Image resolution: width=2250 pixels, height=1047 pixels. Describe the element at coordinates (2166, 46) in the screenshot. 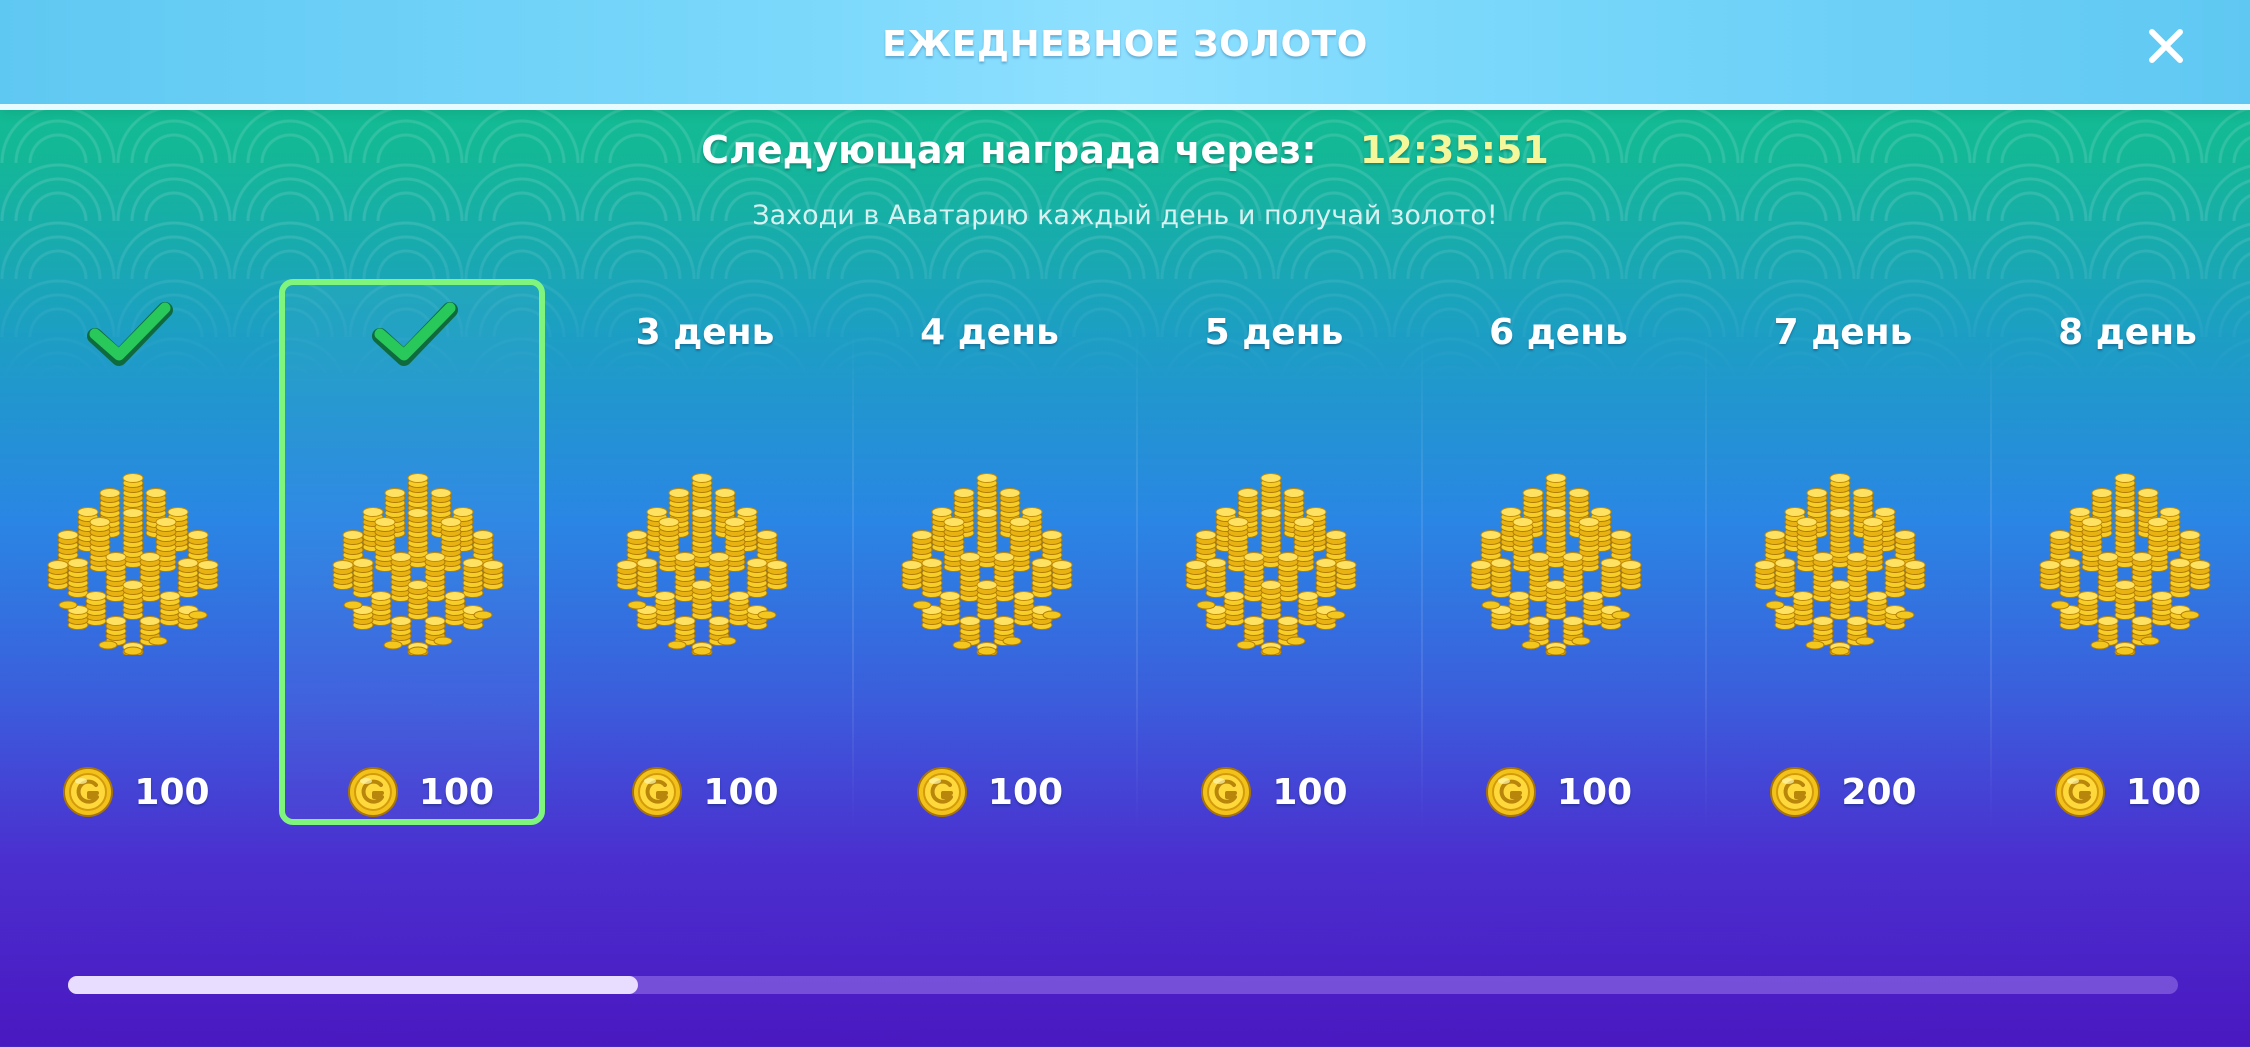

I see `close-icon` at that location.